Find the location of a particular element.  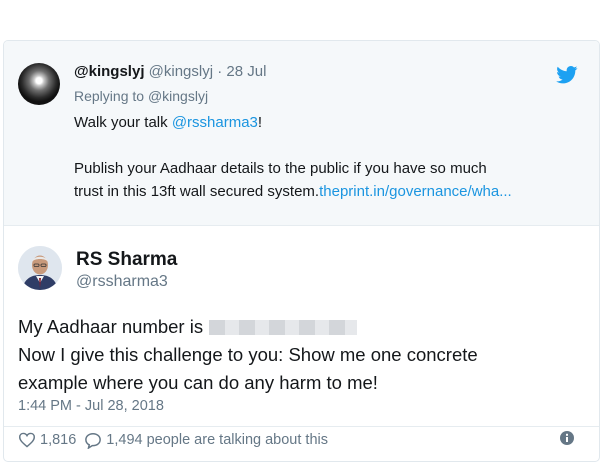

replying-to-line: Replying to @kingslyj is located at coordinates (141, 96).